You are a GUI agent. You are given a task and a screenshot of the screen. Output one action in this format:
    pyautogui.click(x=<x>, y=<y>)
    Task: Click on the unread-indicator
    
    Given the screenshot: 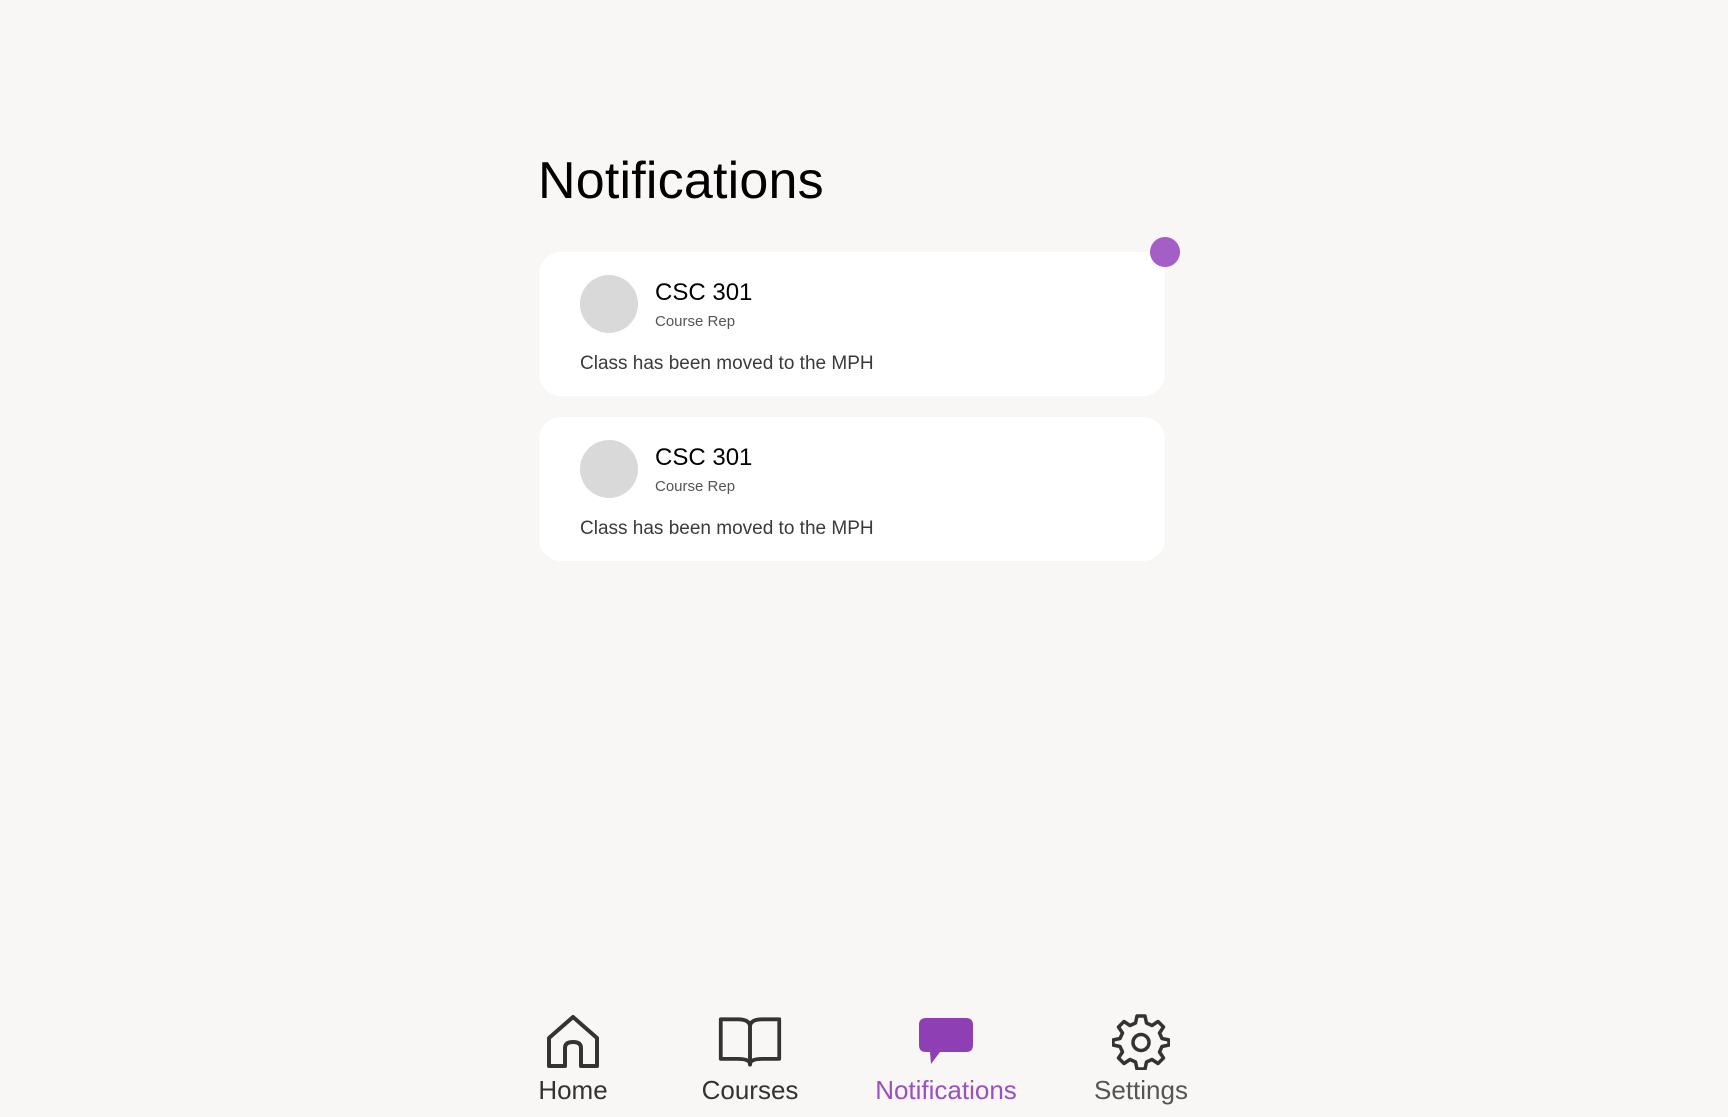 What is the action you would take?
    pyautogui.click(x=1165, y=252)
    